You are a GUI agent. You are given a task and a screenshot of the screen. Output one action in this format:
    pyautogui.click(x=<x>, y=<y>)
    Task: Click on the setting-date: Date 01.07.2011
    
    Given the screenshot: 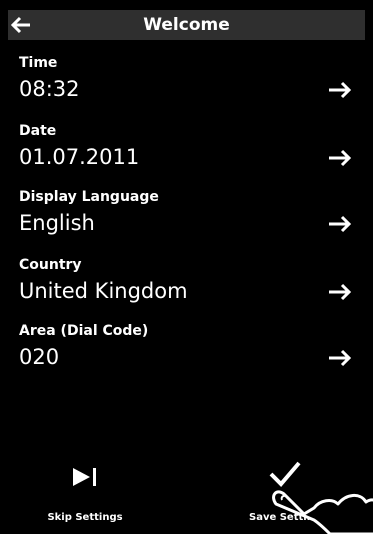 What is the action you would take?
    pyautogui.click(x=189, y=154)
    